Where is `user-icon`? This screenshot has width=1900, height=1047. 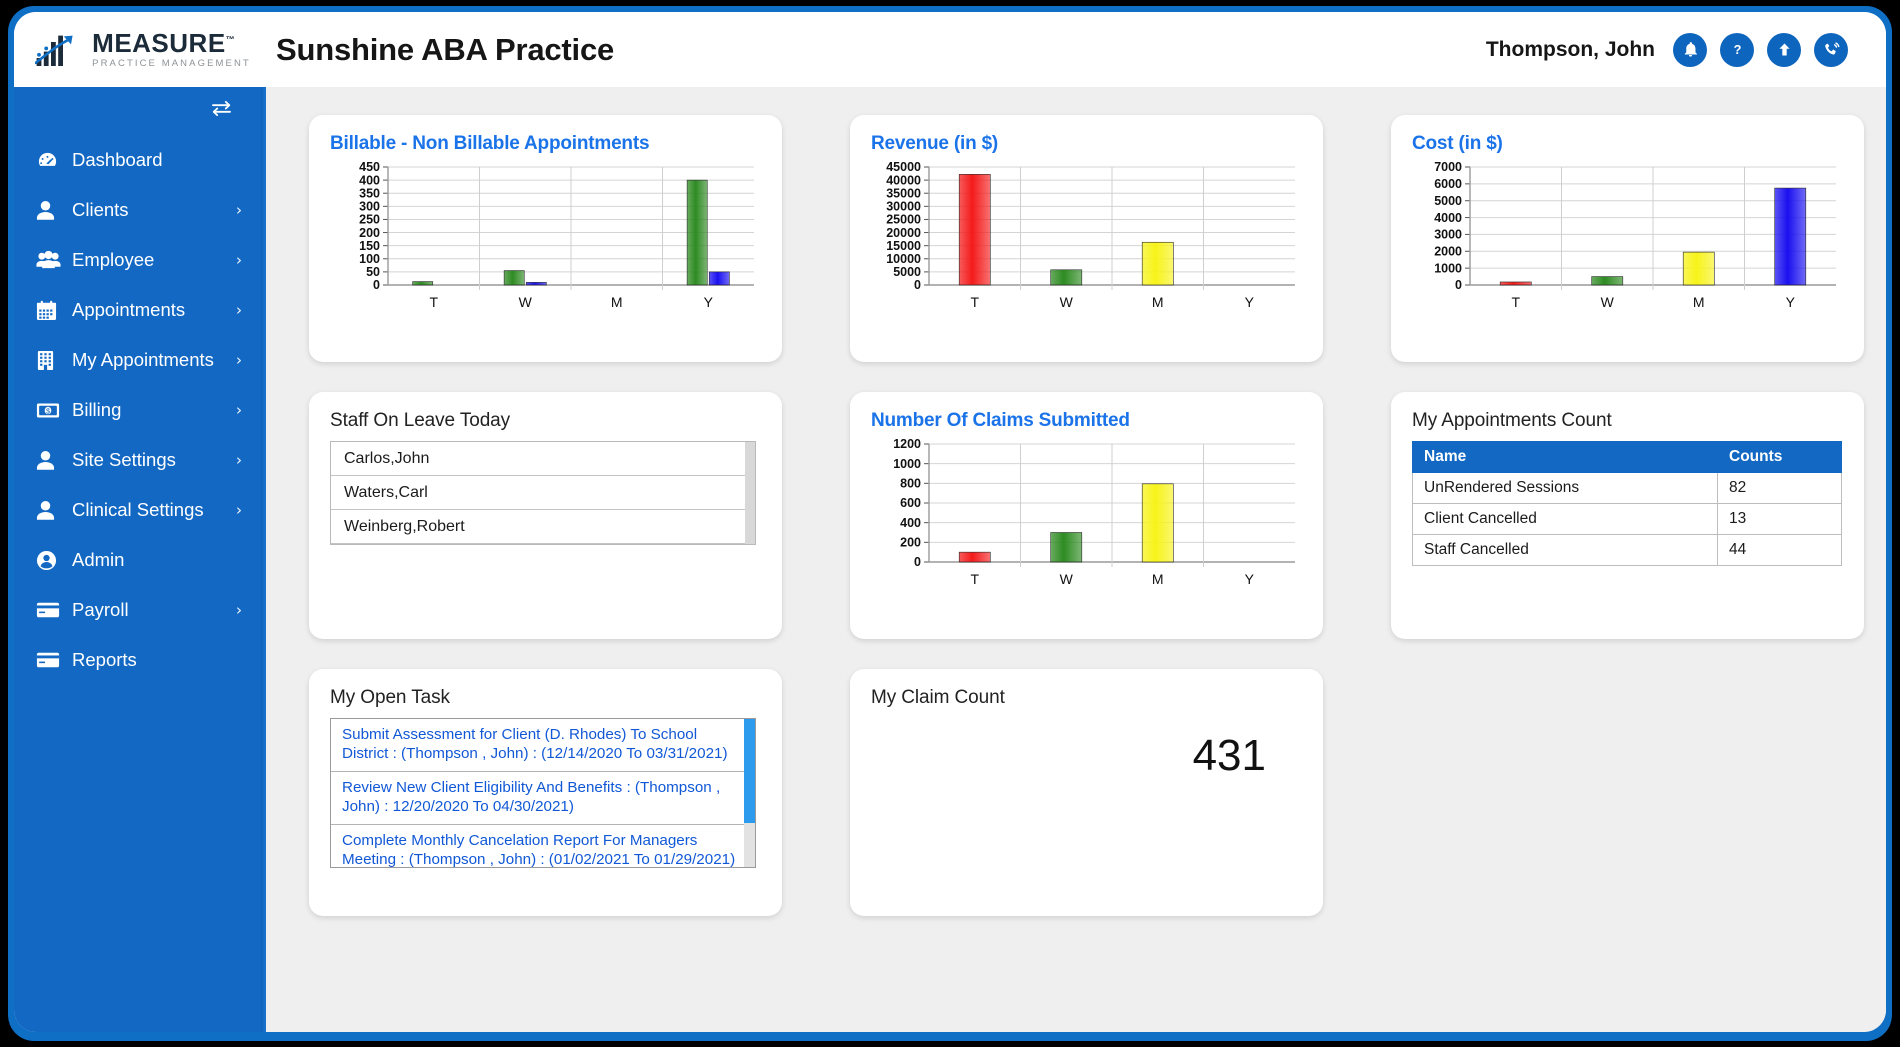 user-icon is located at coordinates (51, 460).